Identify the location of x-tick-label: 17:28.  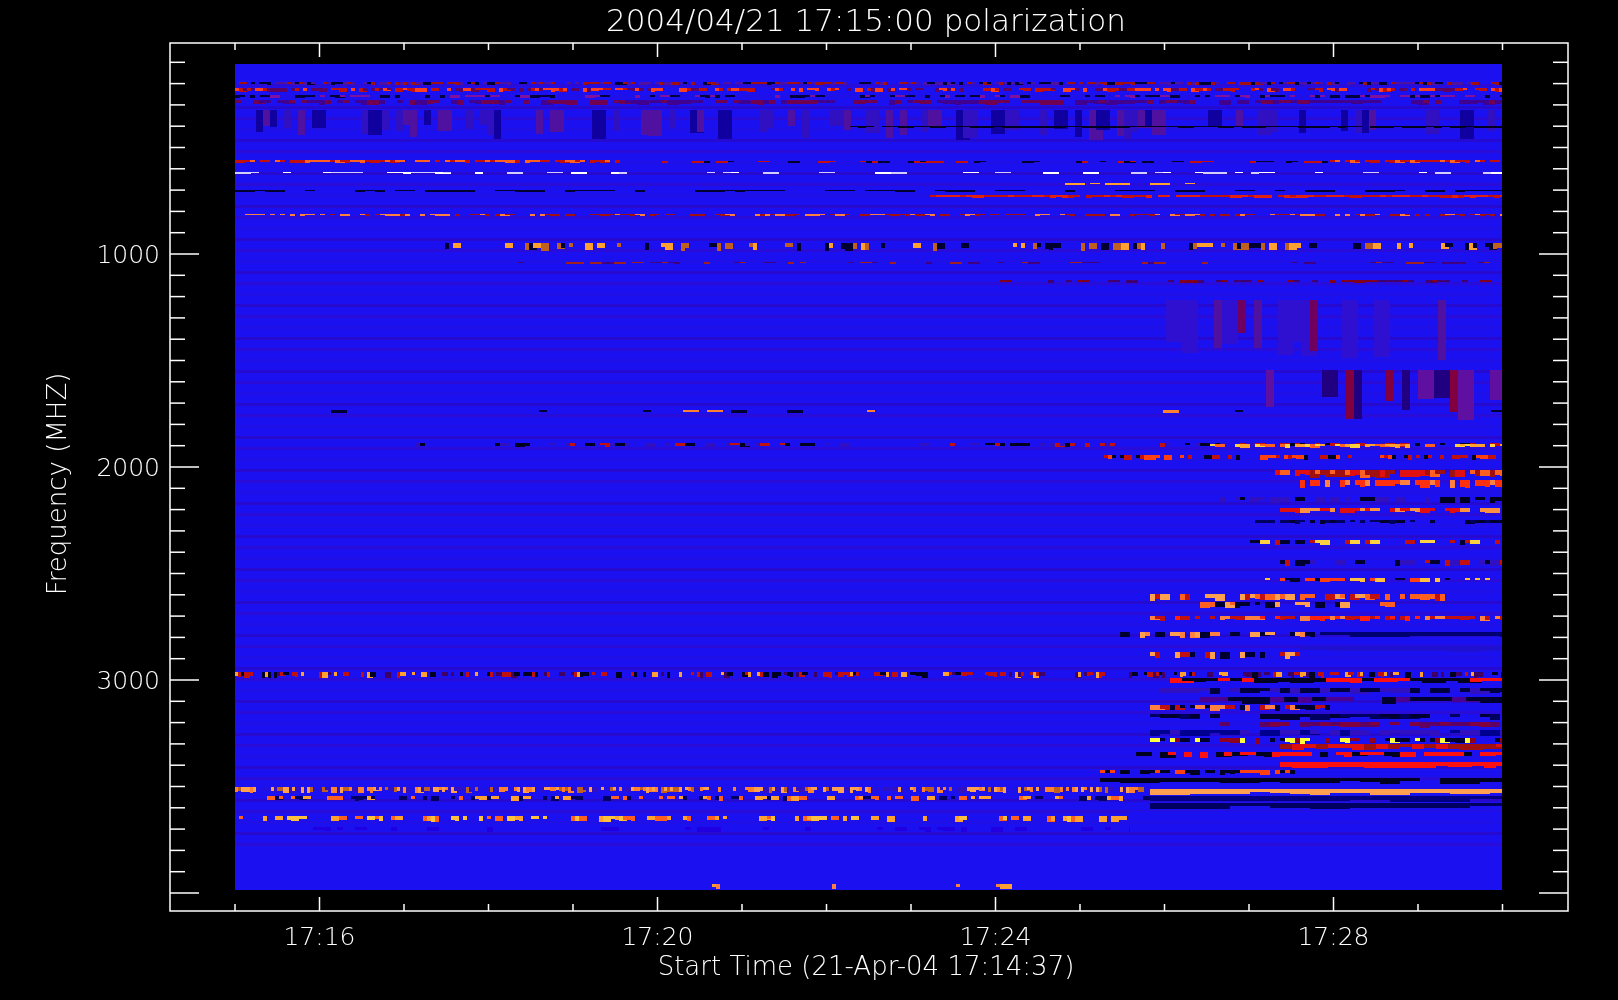
(1333, 936).